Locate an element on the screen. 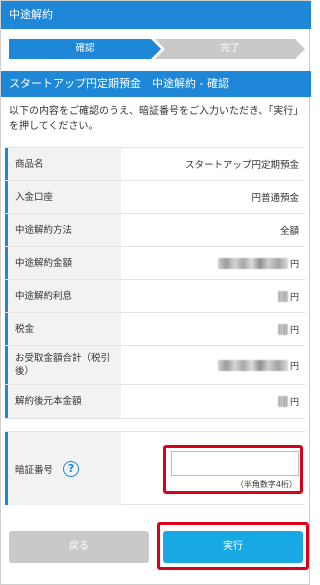  table-row: 中途解約利息 円 is located at coordinates (155, 296).